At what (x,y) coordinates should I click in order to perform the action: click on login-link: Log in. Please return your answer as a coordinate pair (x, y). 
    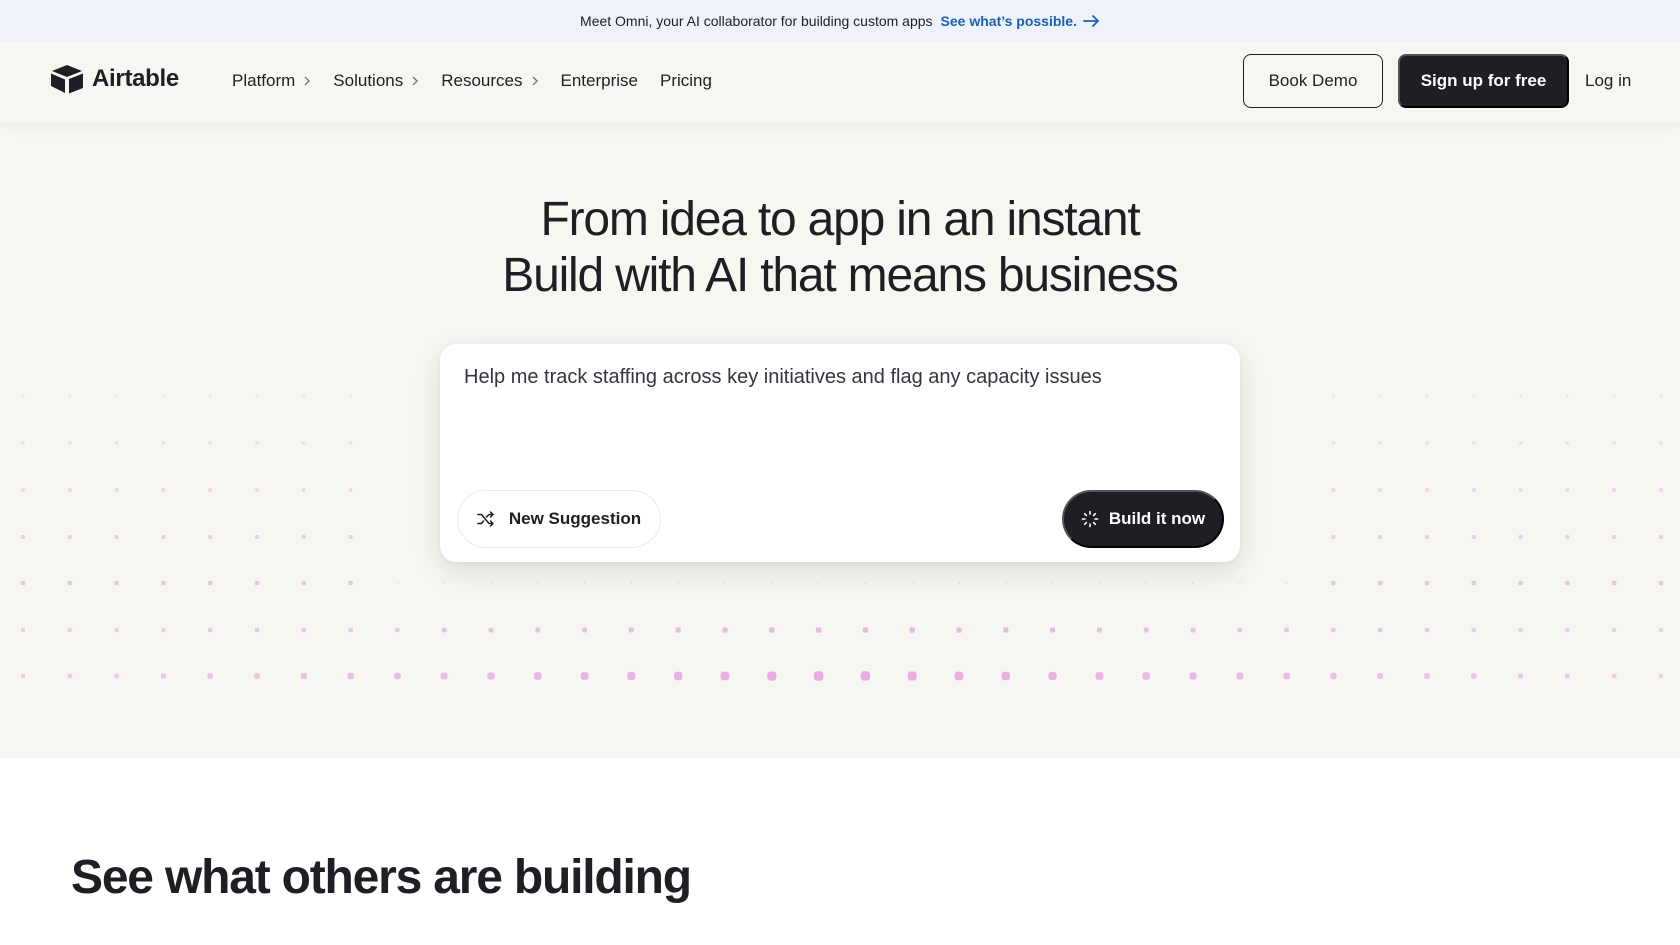
    Looking at the image, I should click on (1608, 81).